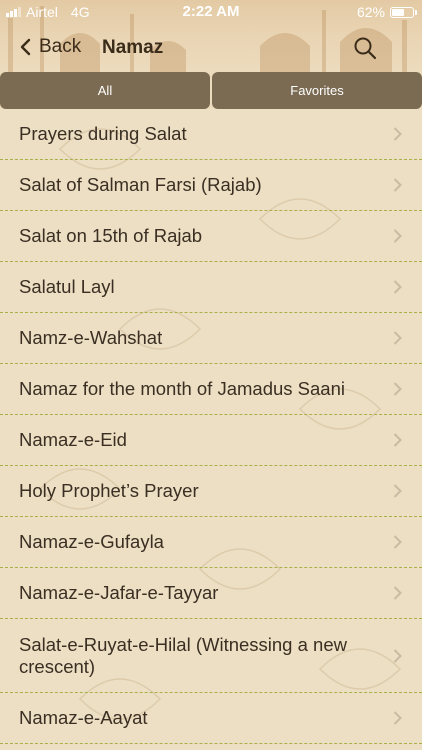  What do you see at coordinates (73, 439) in the screenshot?
I see `list-item-label: Namaz-e-Eid` at bounding box center [73, 439].